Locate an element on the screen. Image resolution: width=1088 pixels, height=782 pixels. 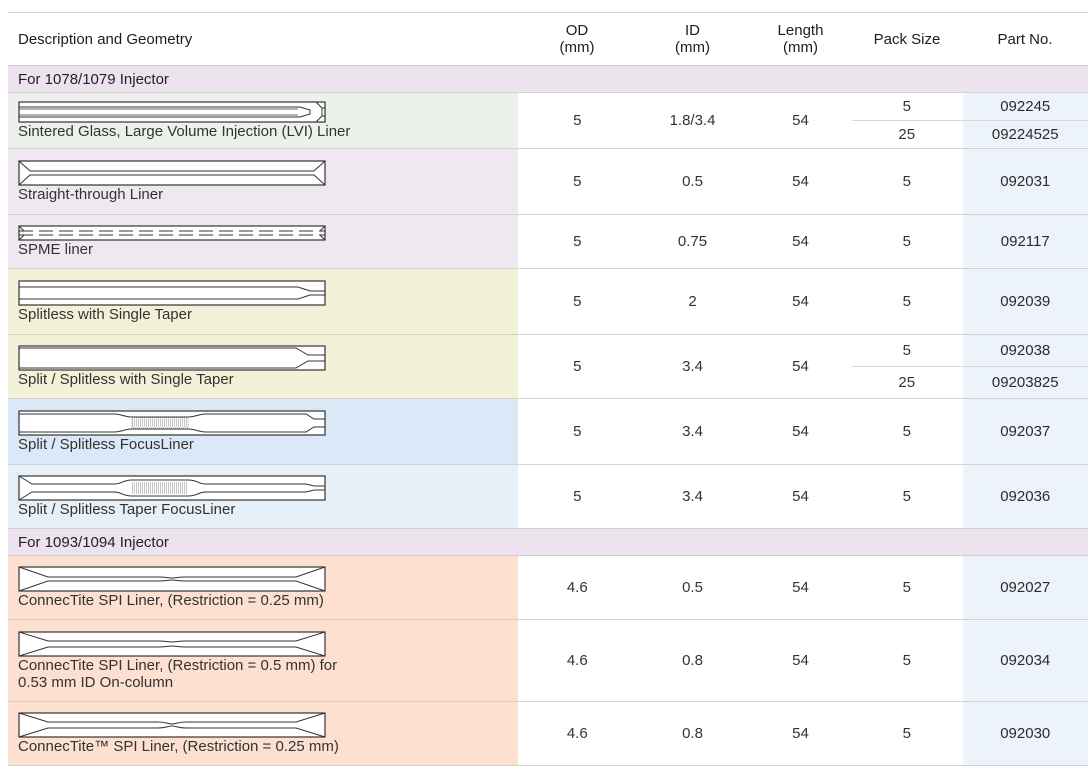
table-row: SPME liner 5 0.75 54 5 092117 is located at coordinates (548, 241).